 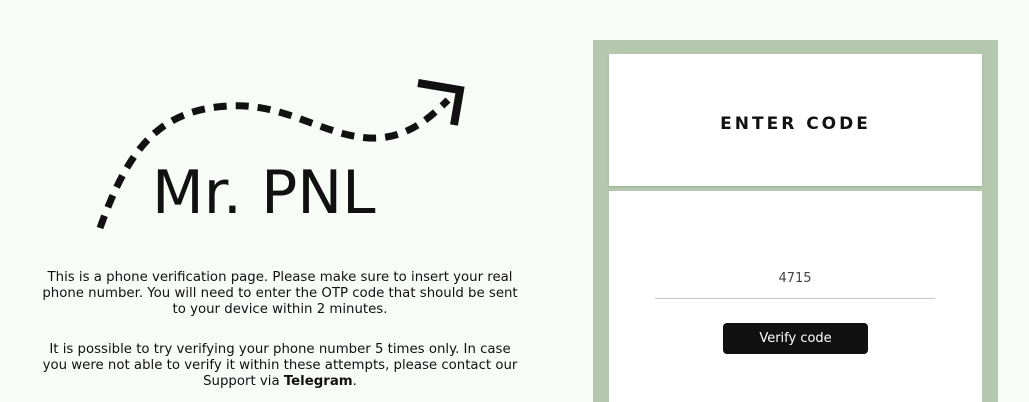 I want to click on otp-code-input, so click(x=795, y=279).